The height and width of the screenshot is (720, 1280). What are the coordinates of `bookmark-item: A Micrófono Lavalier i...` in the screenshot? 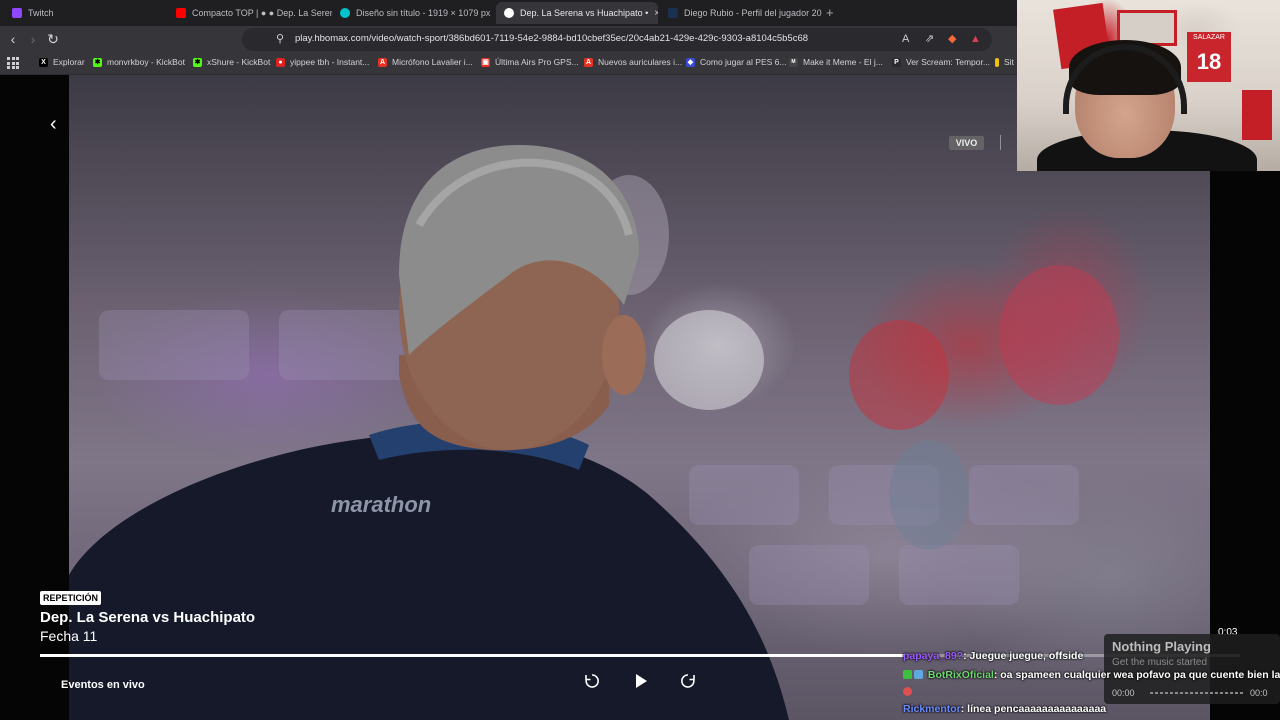 It's located at (425, 62).